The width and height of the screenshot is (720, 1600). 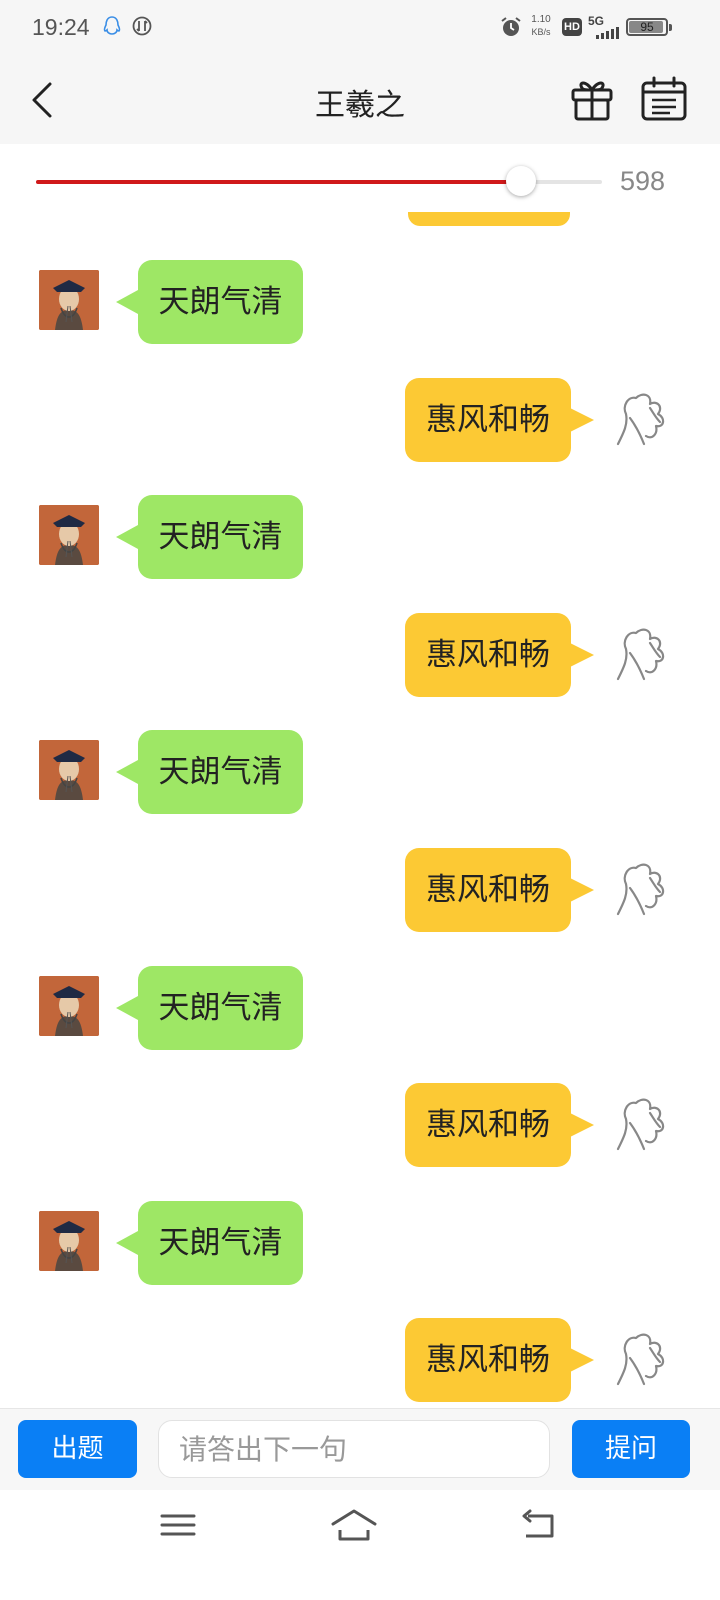 I want to click on calendar-icon, so click(x=664, y=99).